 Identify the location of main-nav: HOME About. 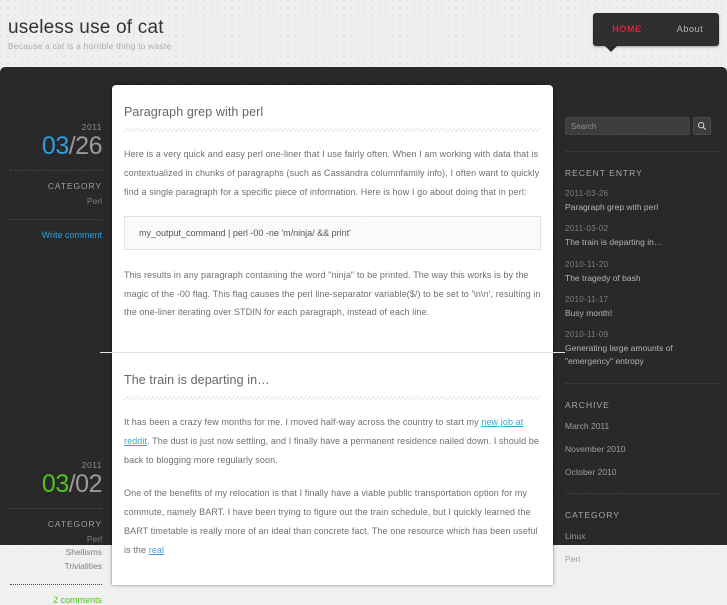
(656, 29).